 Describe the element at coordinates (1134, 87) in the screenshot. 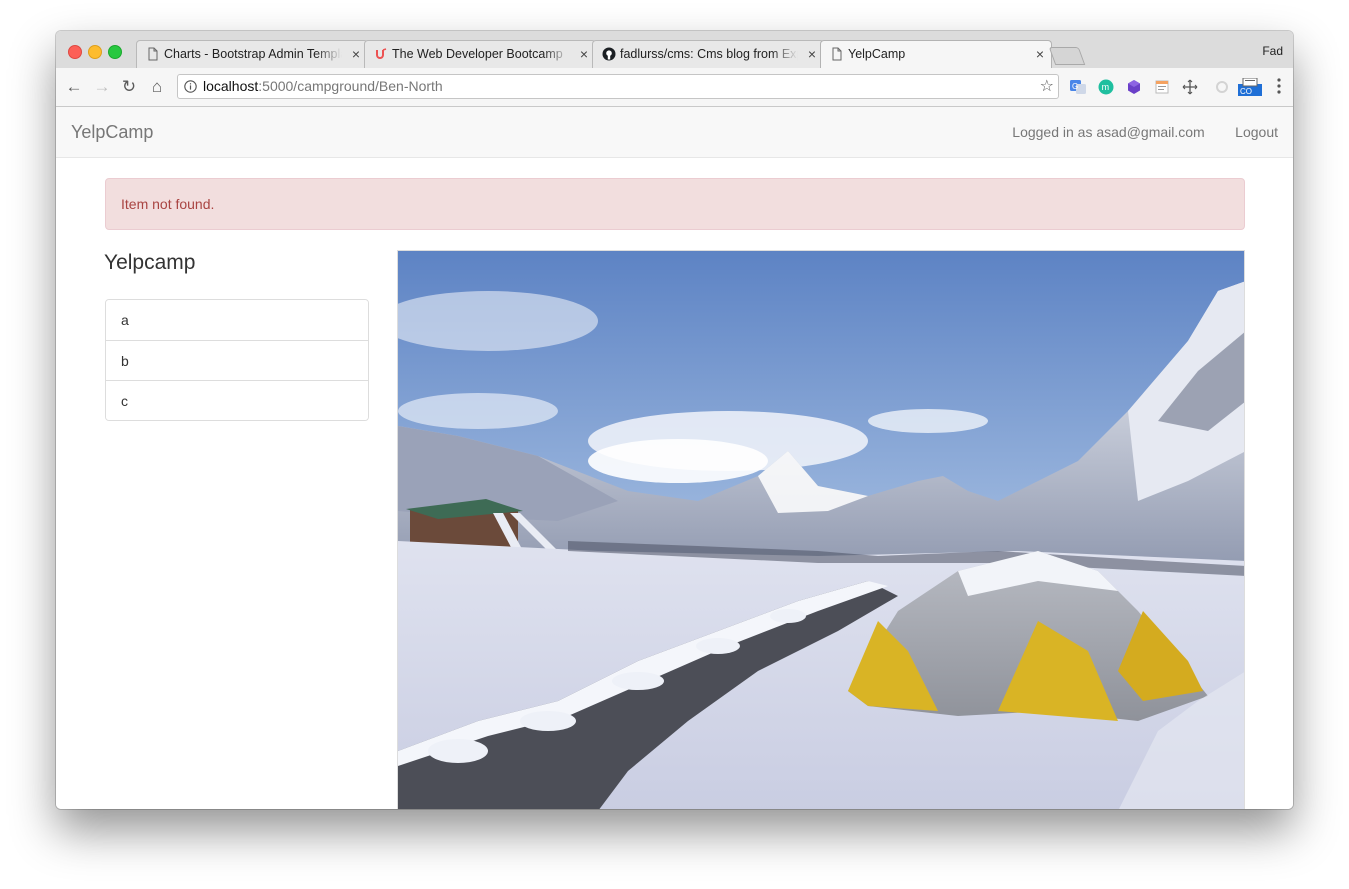

I see `cube-extension-icon` at that location.